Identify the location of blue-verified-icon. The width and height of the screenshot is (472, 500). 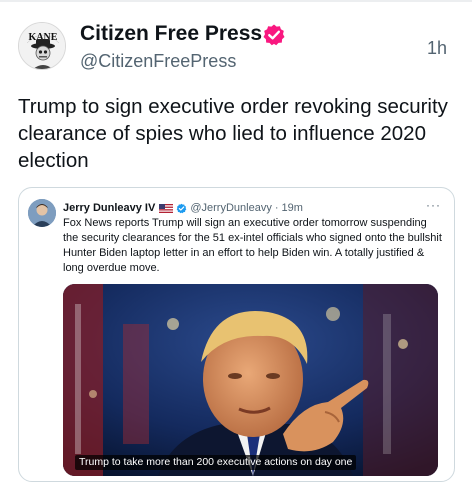
(182, 208).